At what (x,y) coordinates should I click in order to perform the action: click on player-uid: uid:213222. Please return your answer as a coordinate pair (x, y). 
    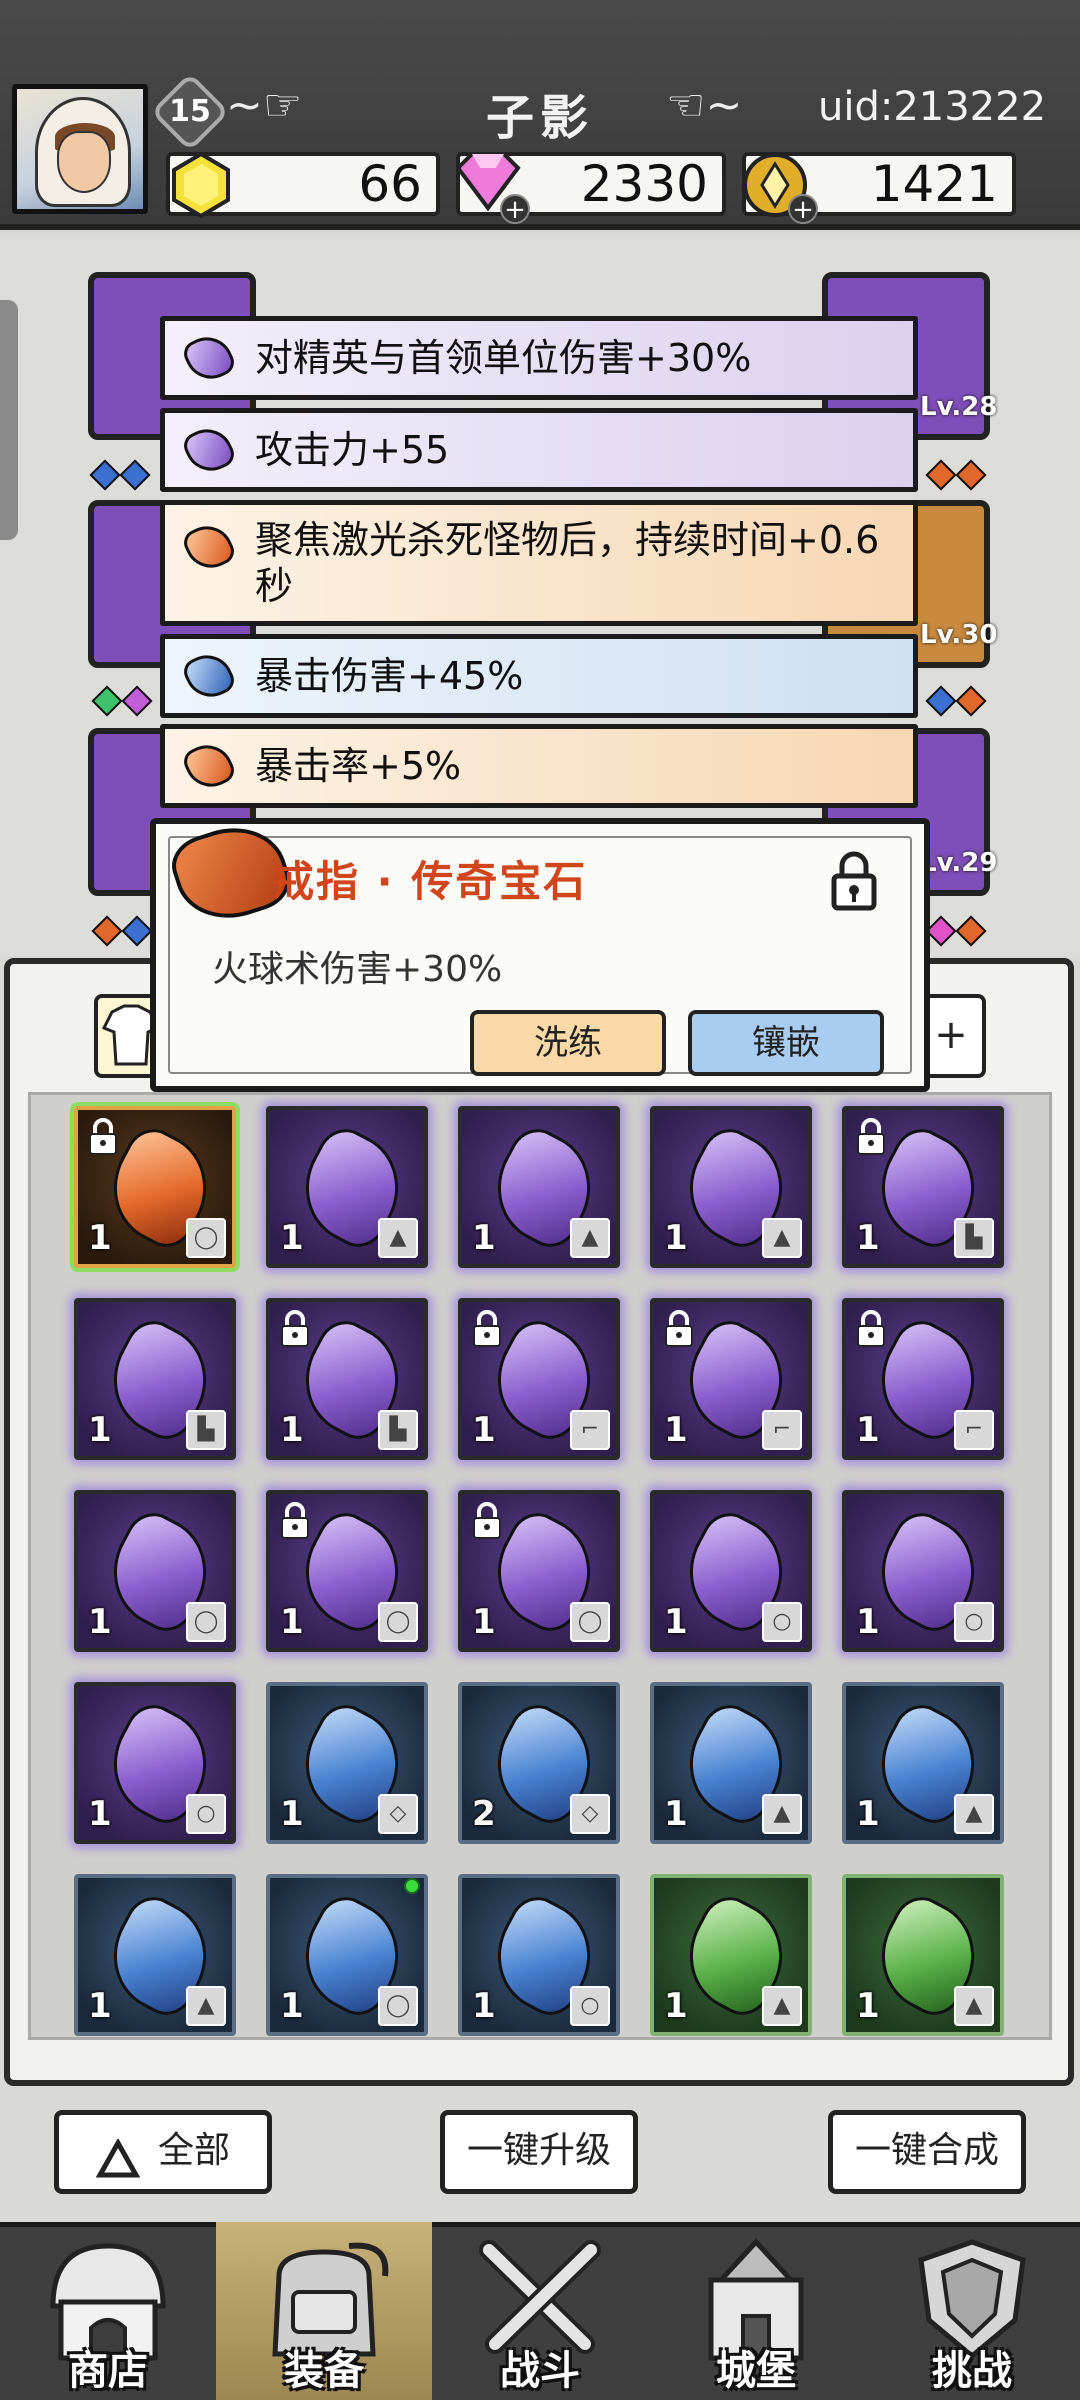
    Looking at the image, I should click on (932, 107).